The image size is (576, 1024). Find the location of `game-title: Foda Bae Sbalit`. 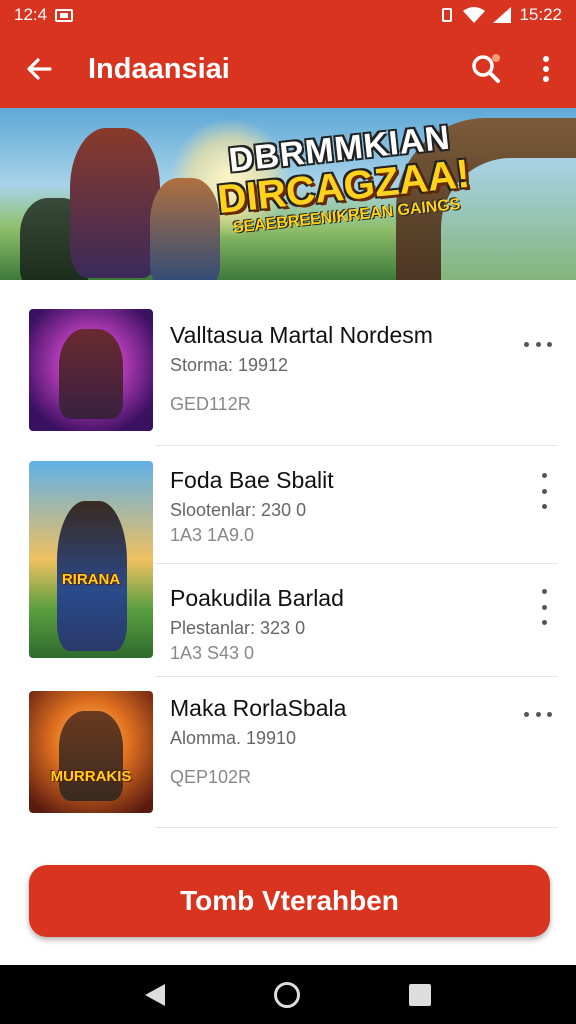

game-title: Foda Bae Sbalit is located at coordinates (252, 480).